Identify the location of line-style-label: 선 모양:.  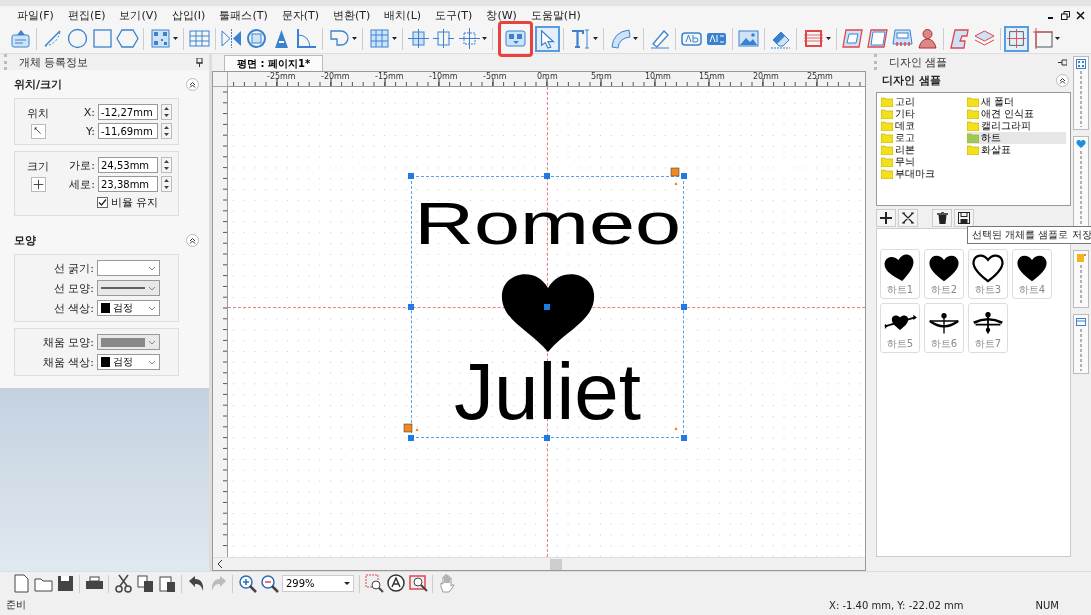
(73, 288).